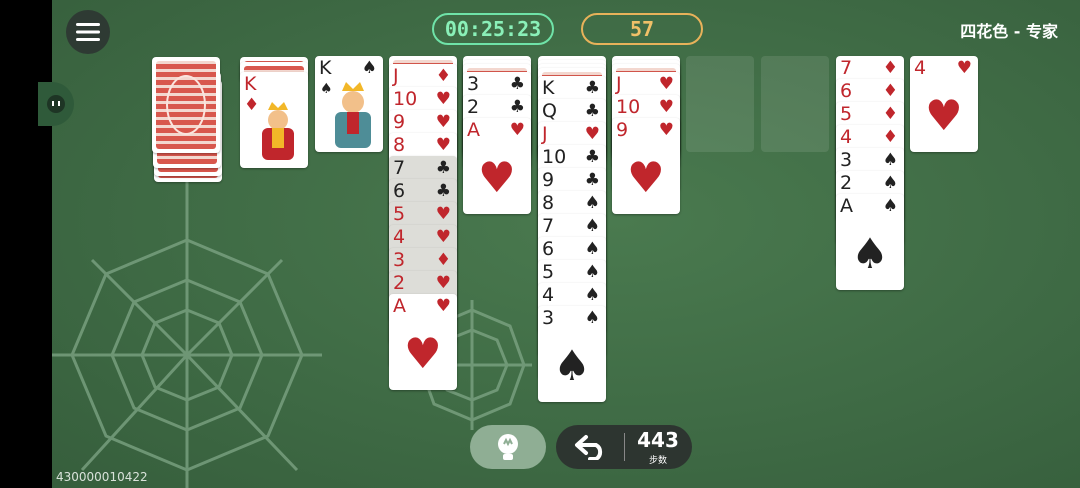  Describe the element at coordinates (1009, 31) in the screenshot. I see `game-mode-label: 四花色 - 专家` at that location.